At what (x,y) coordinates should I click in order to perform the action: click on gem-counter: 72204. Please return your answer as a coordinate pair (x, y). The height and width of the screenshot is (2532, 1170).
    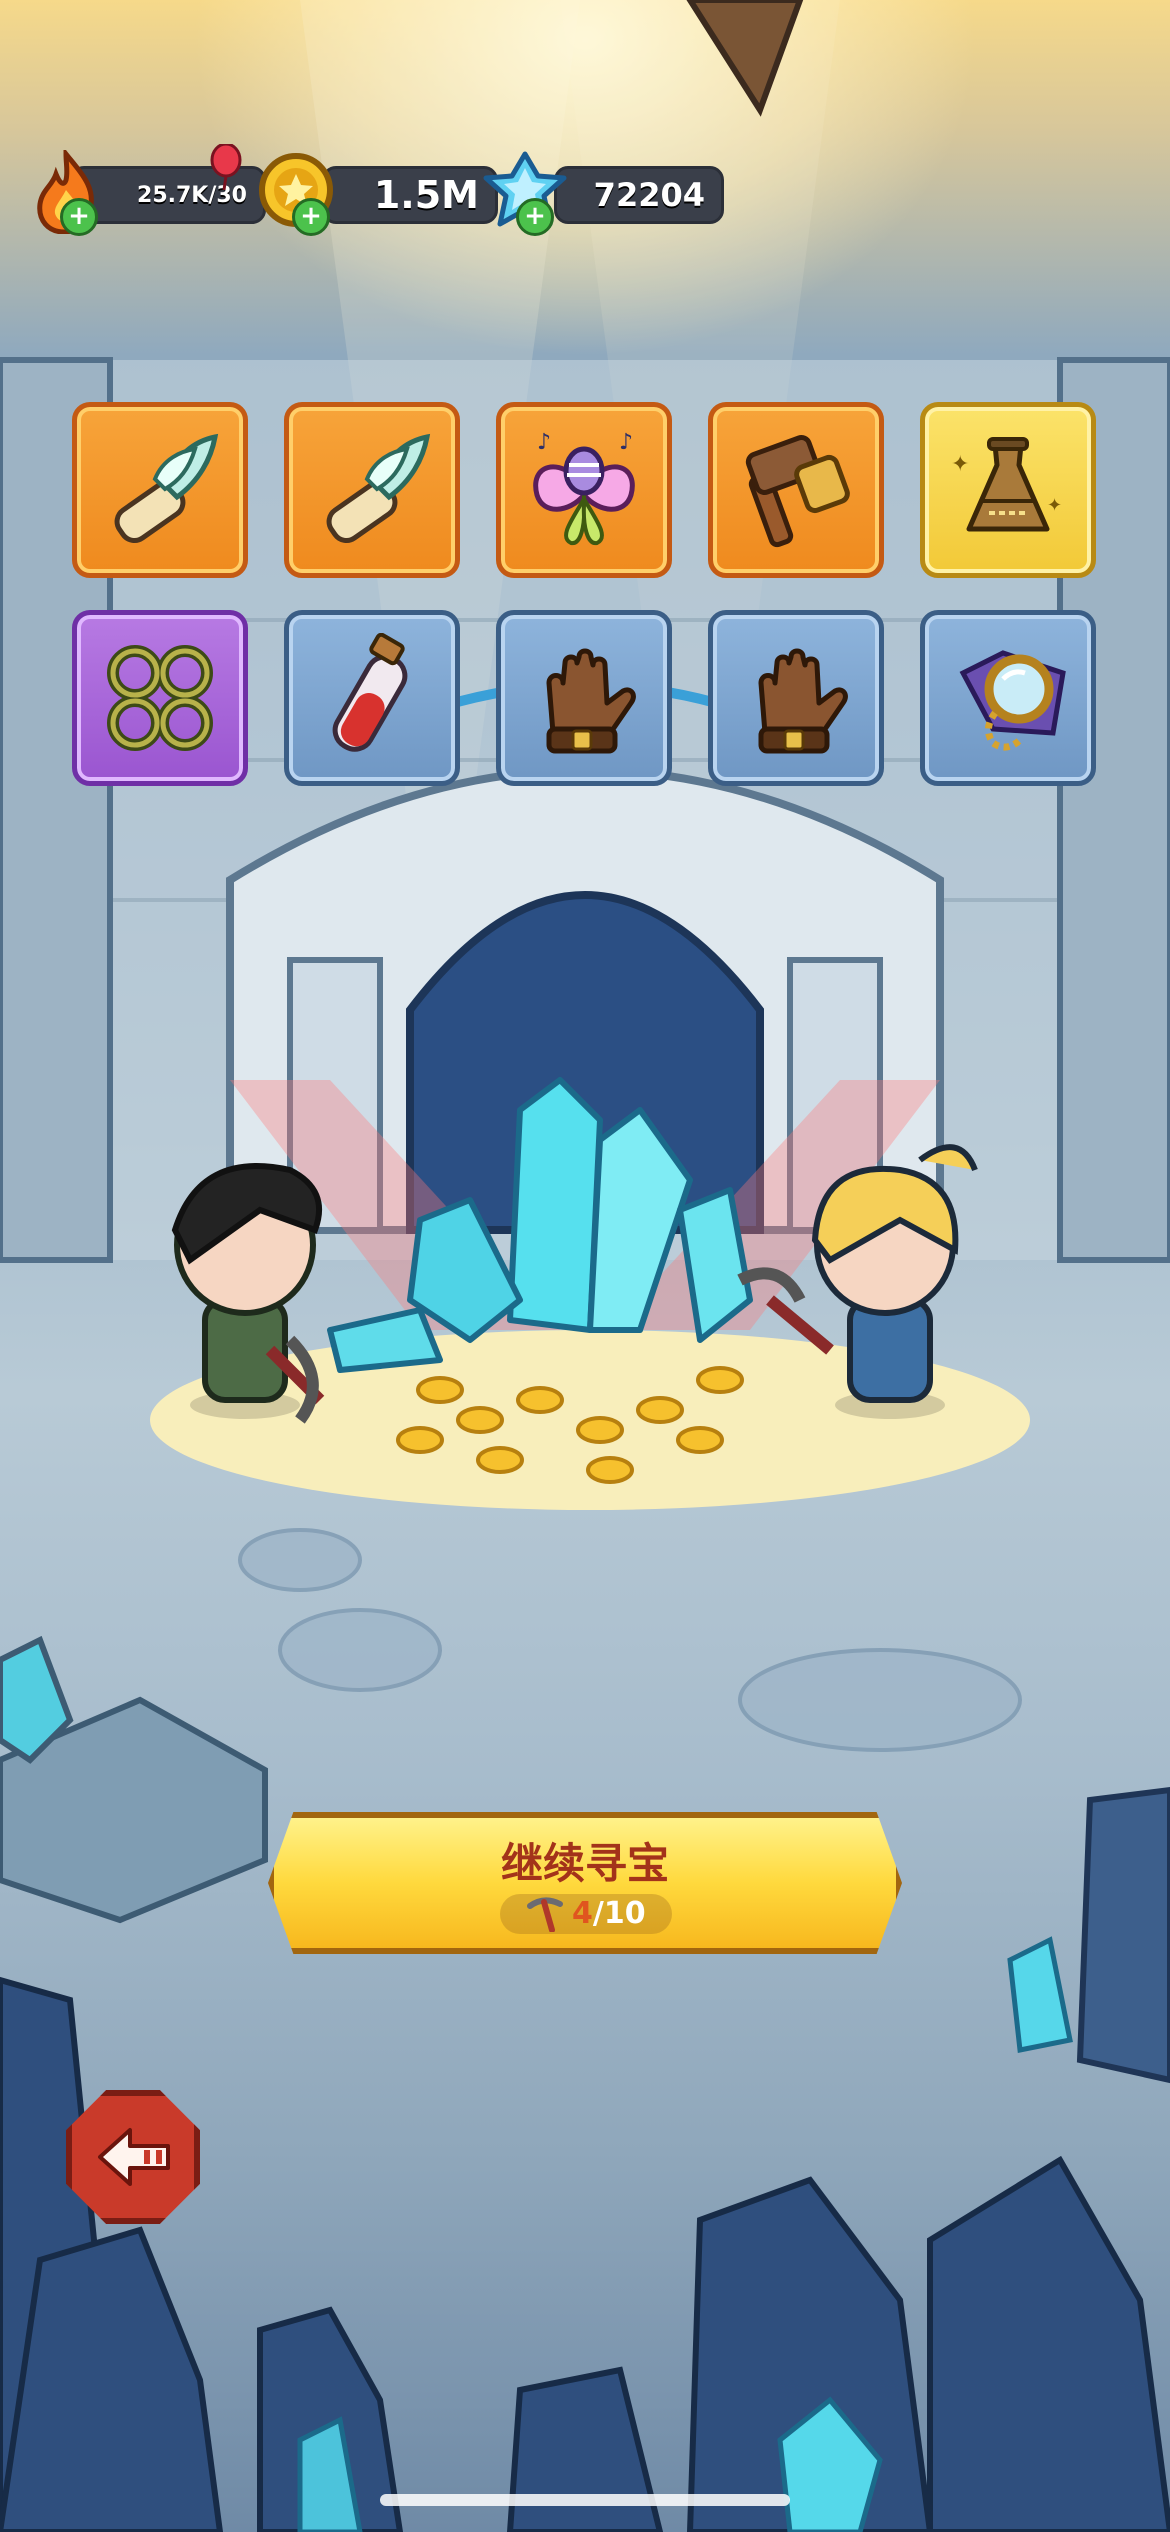
    Looking at the image, I should click on (639, 195).